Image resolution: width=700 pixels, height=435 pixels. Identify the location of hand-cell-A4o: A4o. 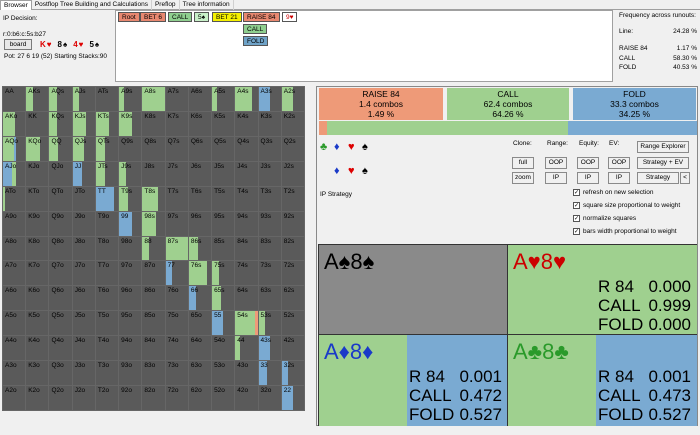
(14, 348).